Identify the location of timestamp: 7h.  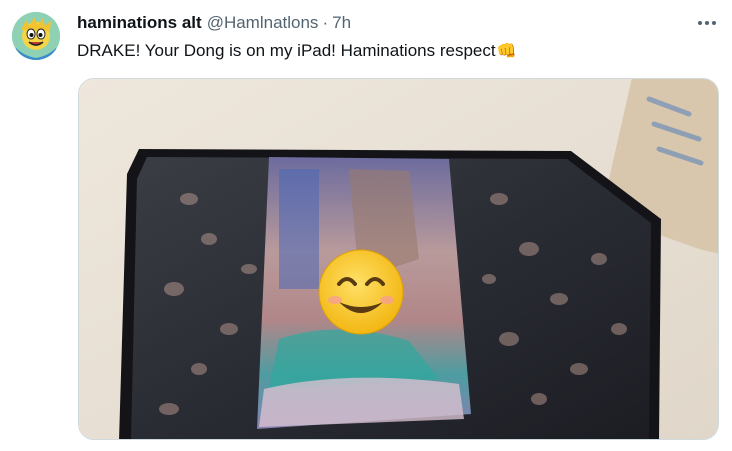
(341, 23).